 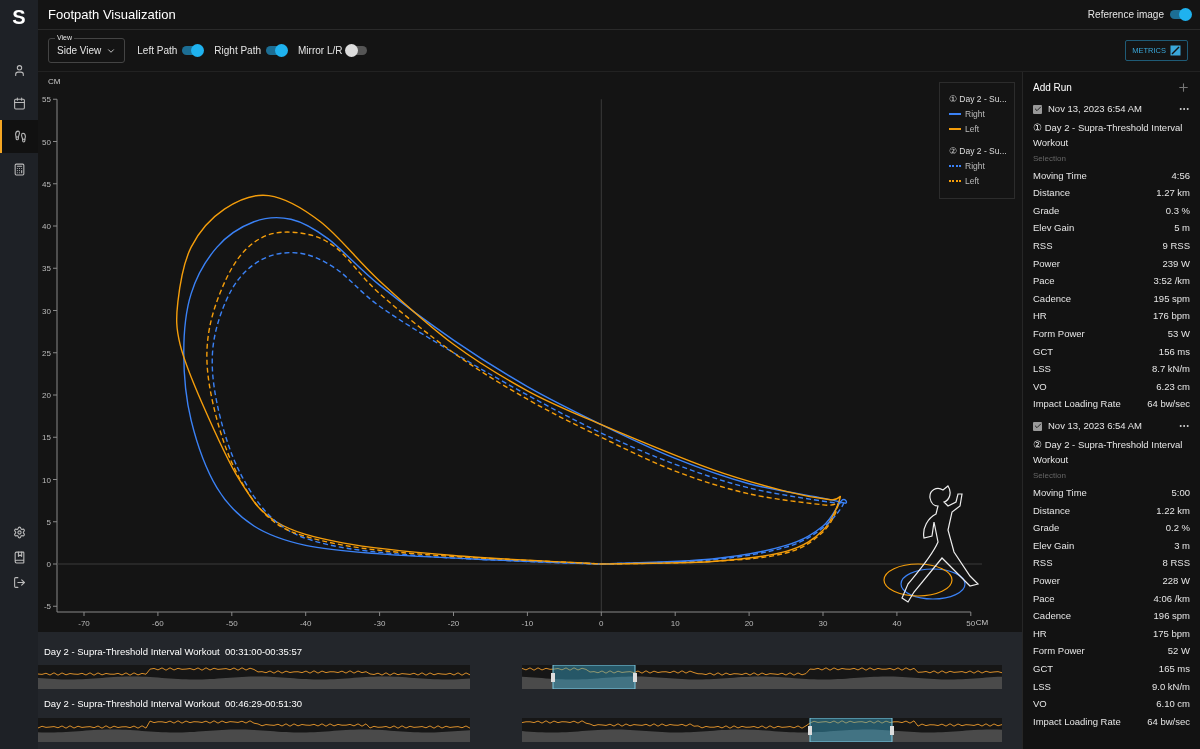 What do you see at coordinates (1171, 316) in the screenshot?
I see `metric-value: 176 bpm` at bounding box center [1171, 316].